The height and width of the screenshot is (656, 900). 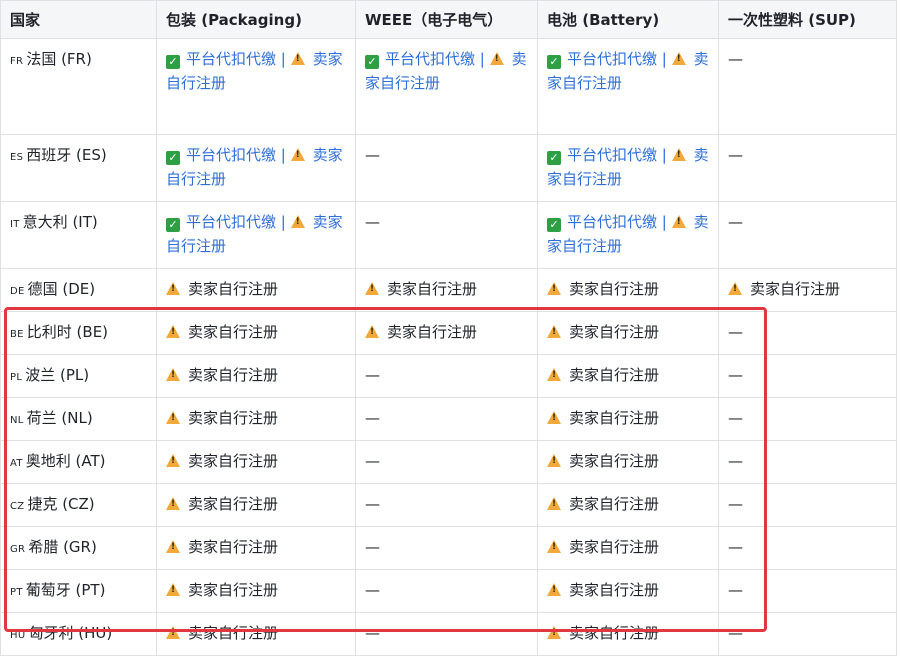 What do you see at coordinates (59, 418) in the screenshot?
I see `country-name: 荷兰 (NL)` at bounding box center [59, 418].